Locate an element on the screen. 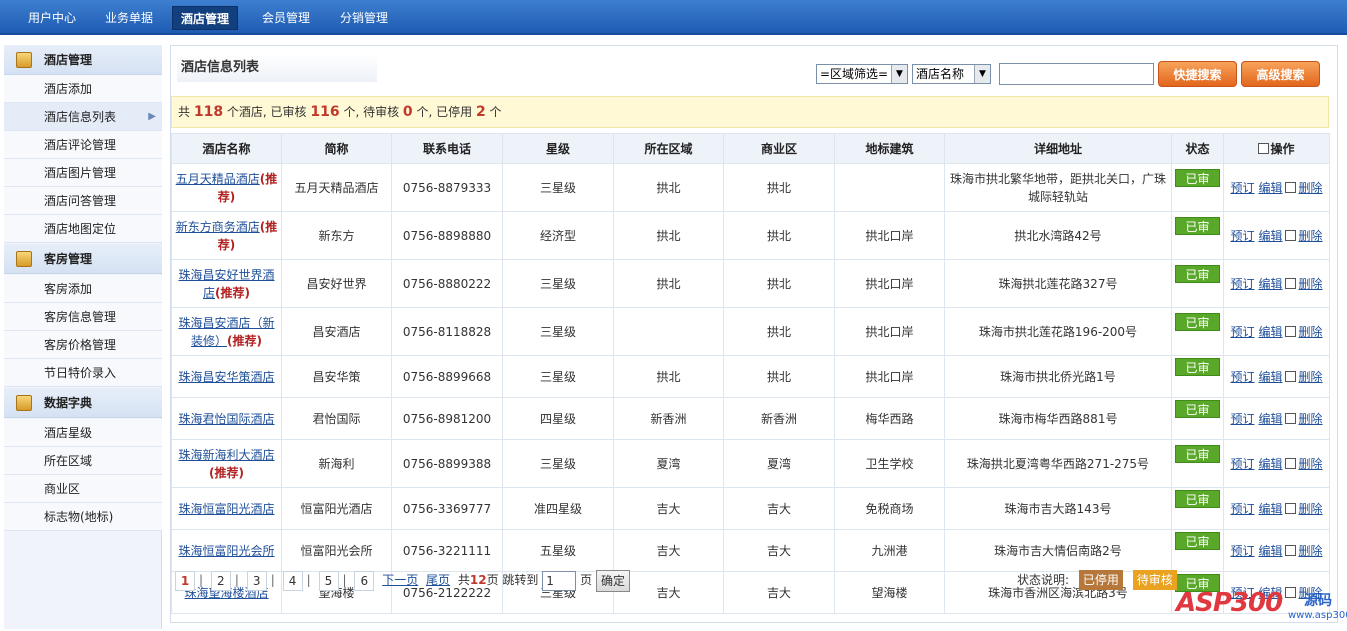 The width and height of the screenshot is (1347, 631). sidebar-group-hotel: 酒店管理 is located at coordinates (83, 60).